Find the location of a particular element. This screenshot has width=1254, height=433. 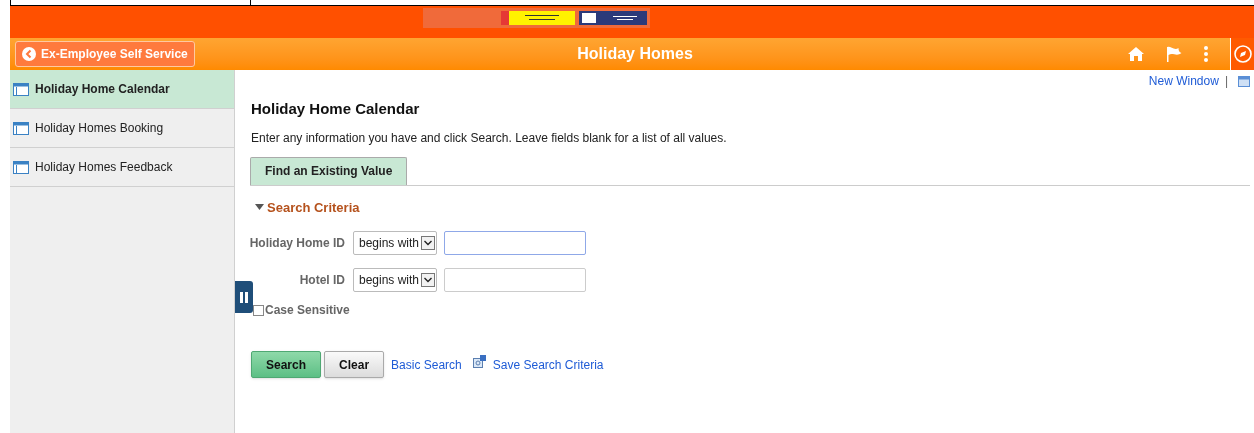

compass-icon is located at coordinates (1242, 54).